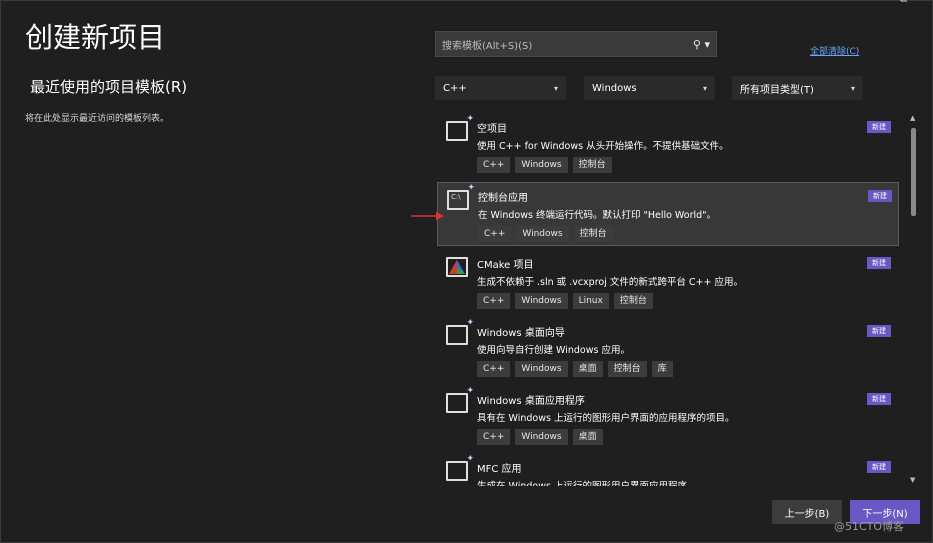  What do you see at coordinates (597, 215) in the screenshot?
I see `template-description: 在 Windows 终端运行代码。默认打印 "Hello World"。` at bounding box center [597, 215].